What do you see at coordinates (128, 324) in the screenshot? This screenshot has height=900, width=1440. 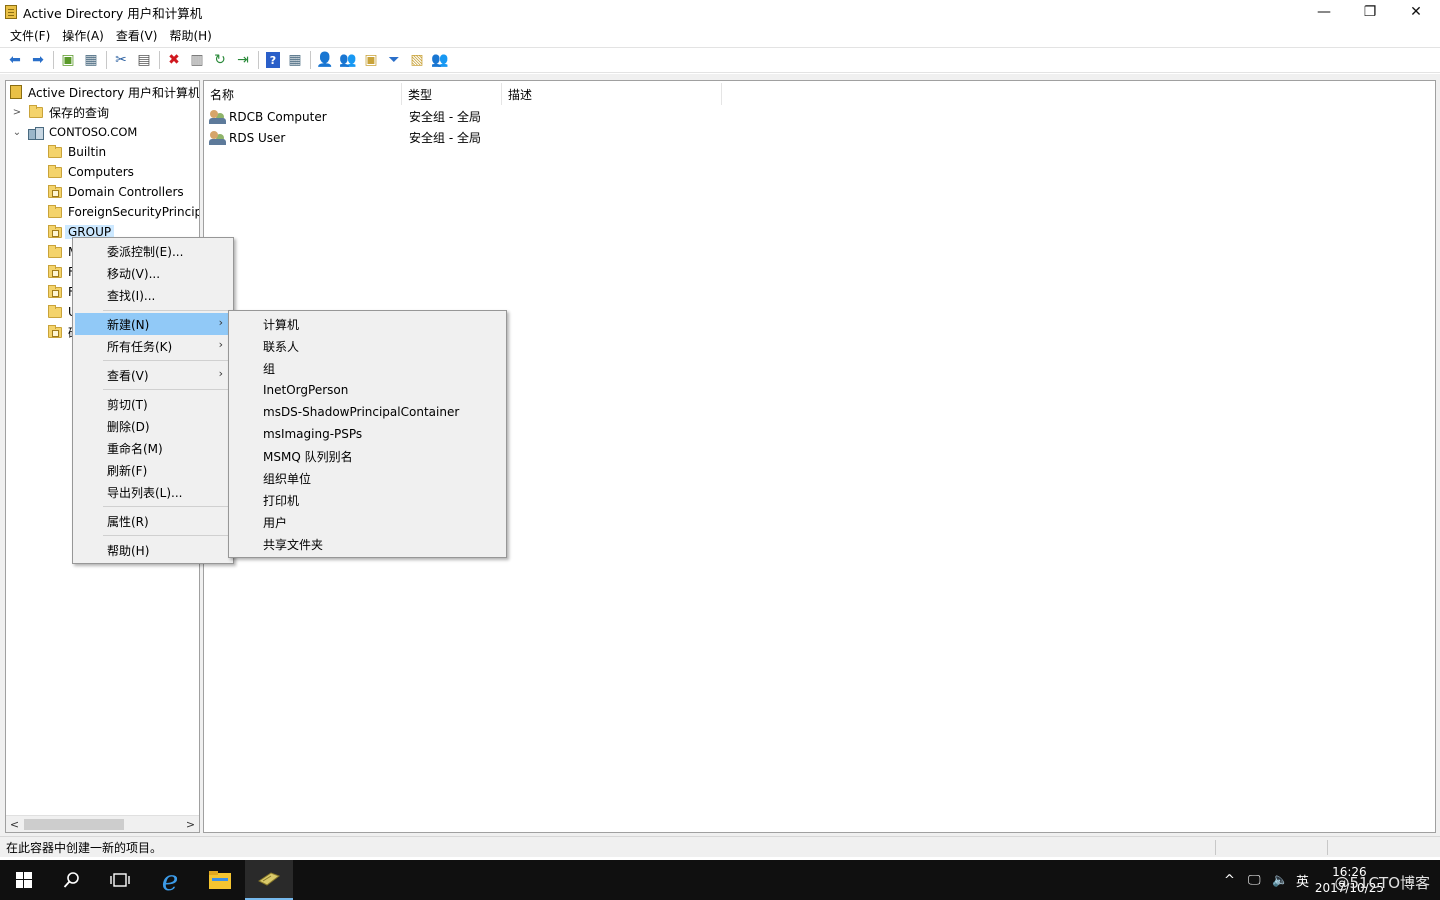 I see `menu-item-label: 新建(N)` at bounding box center [128, 324].